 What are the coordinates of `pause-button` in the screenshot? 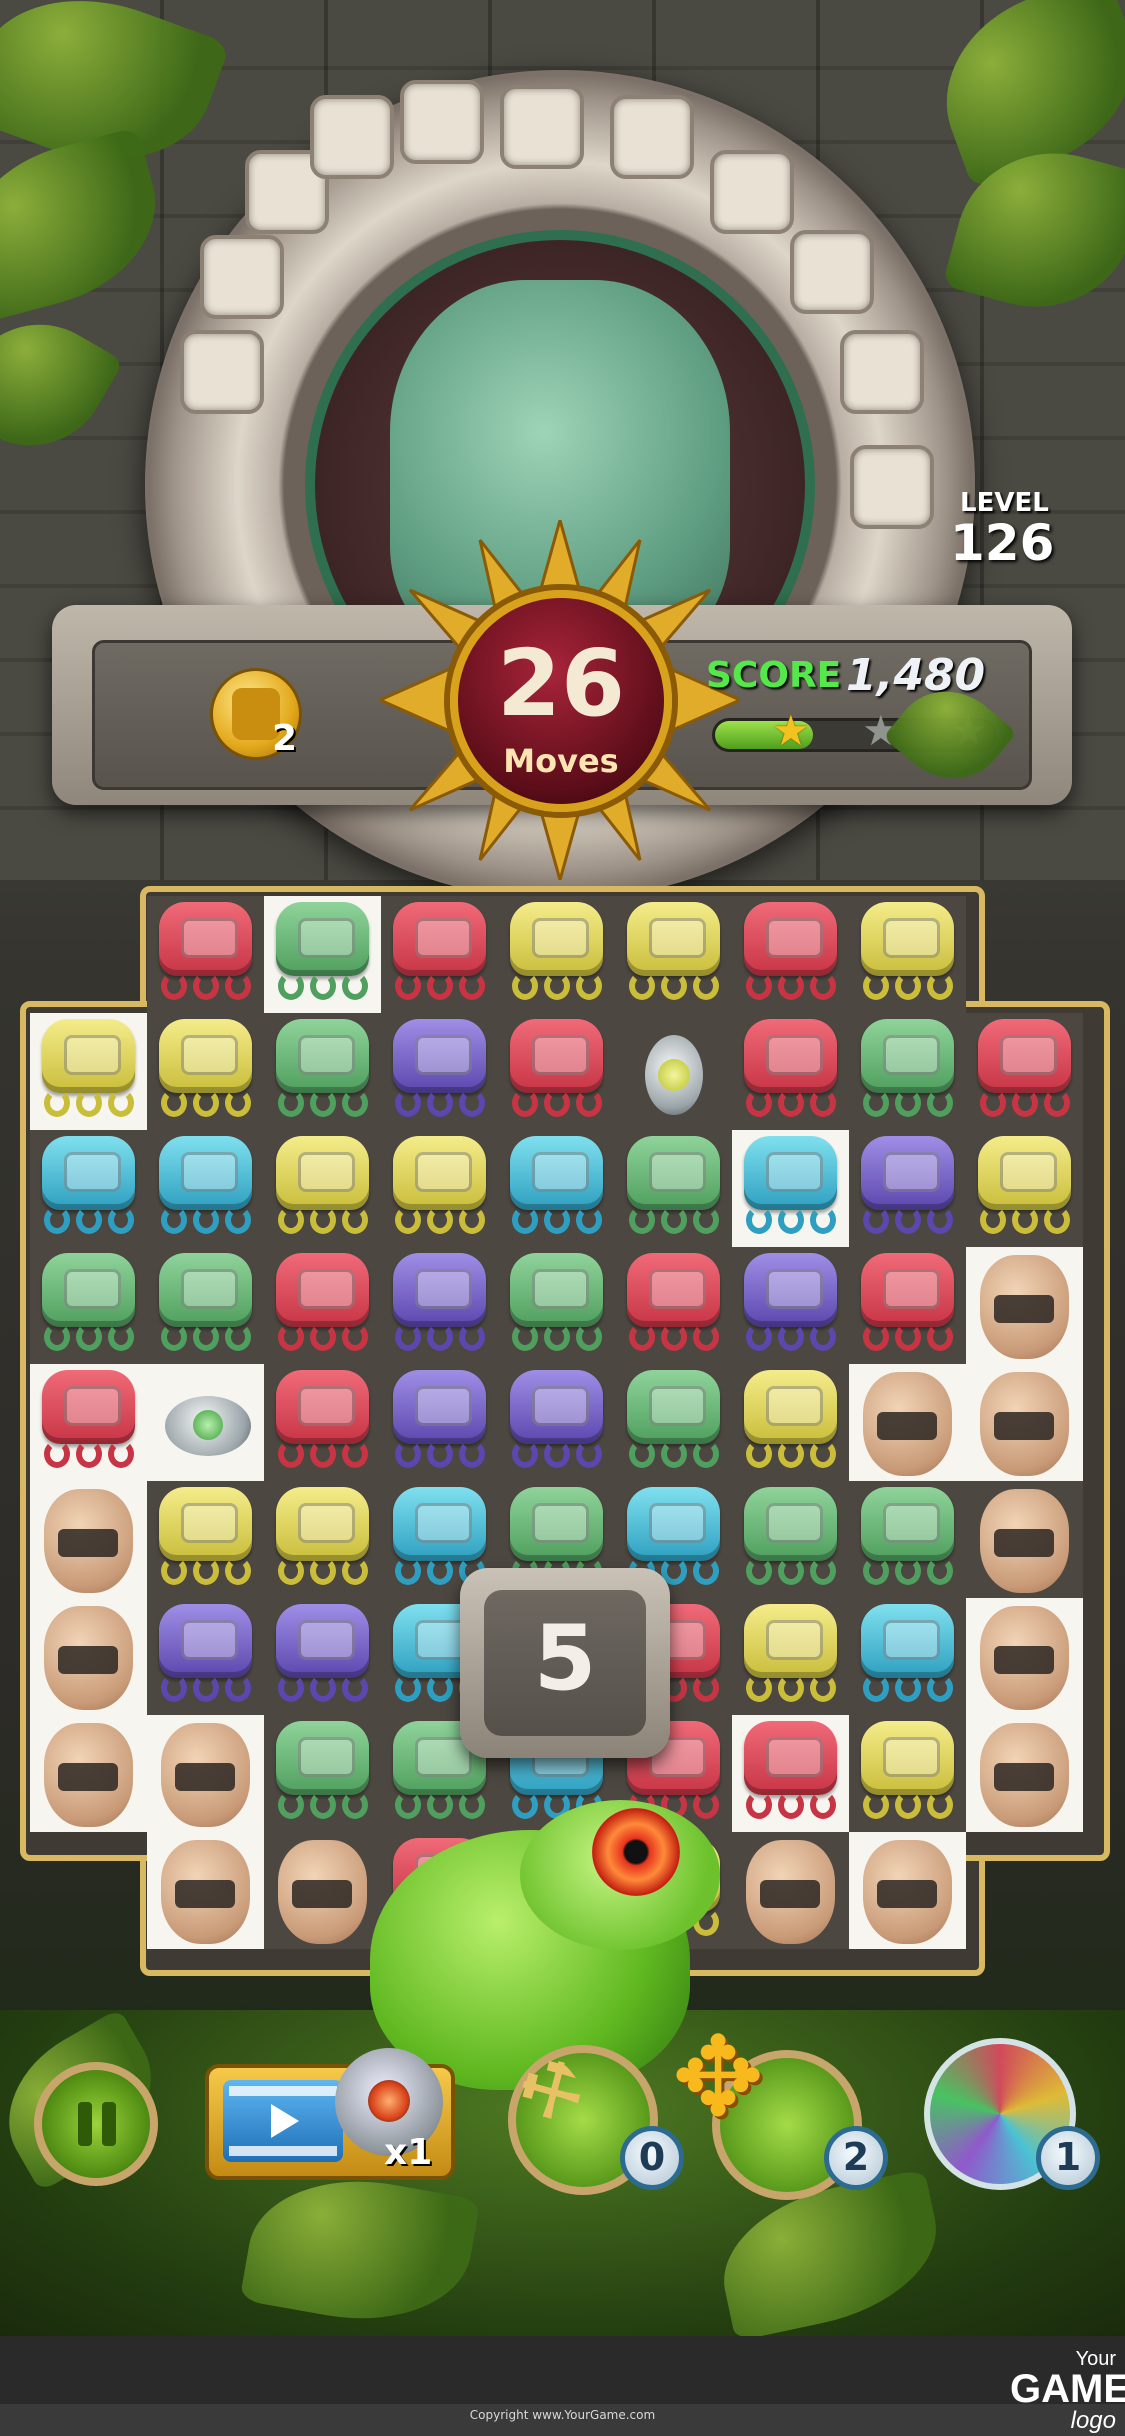 It's located at (96, 2124).